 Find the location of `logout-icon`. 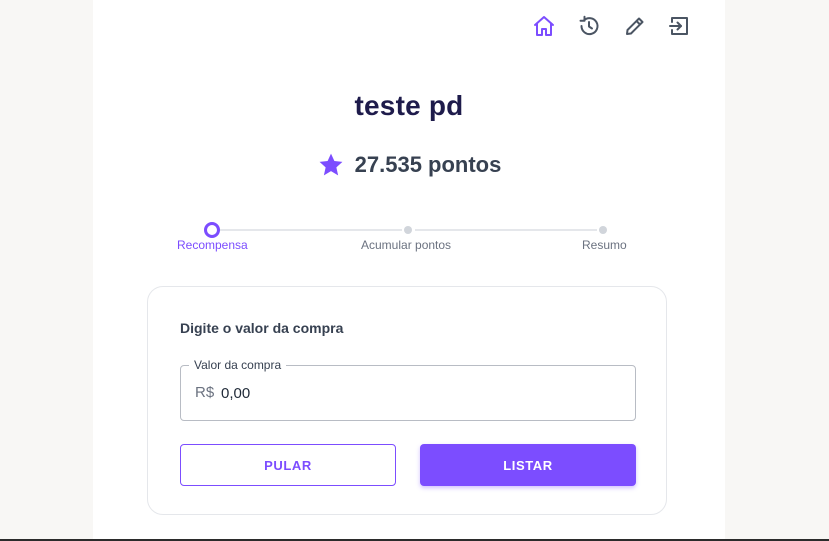

logout-icon is located at coordinates (679, 26).